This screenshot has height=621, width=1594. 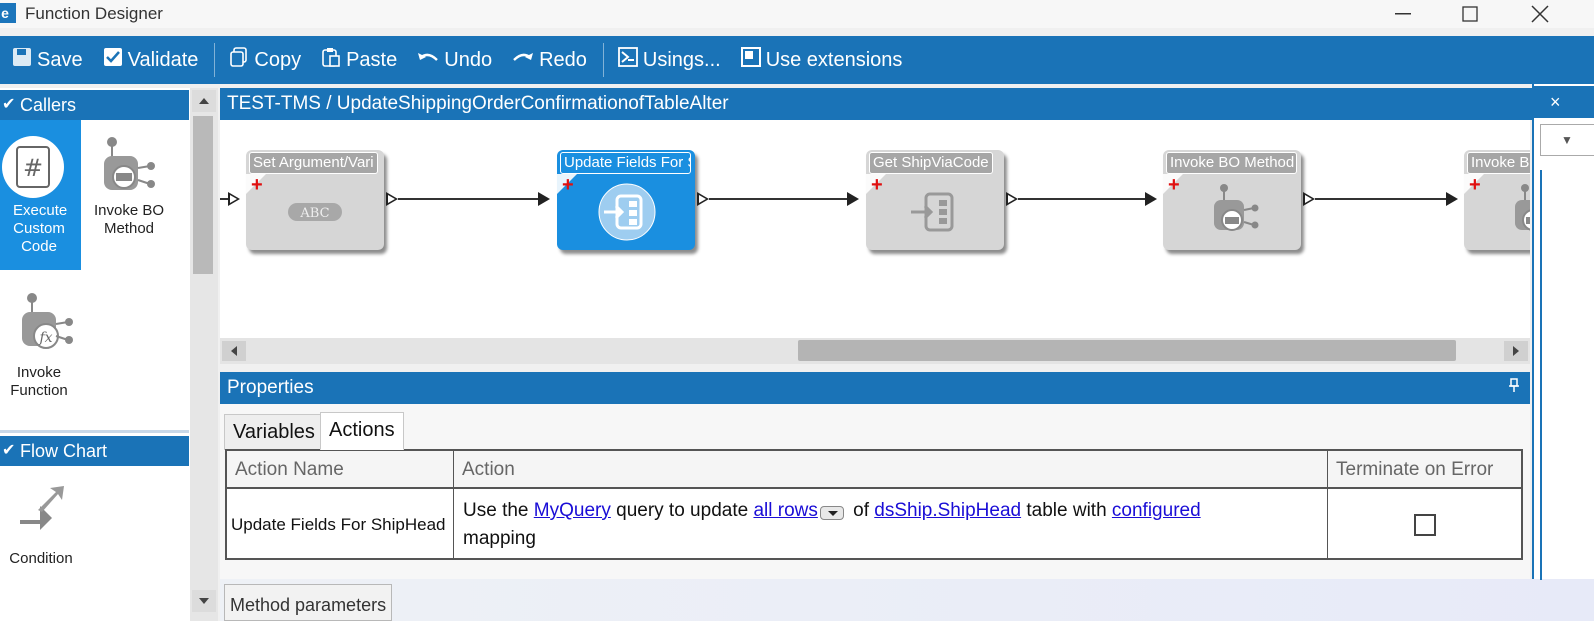 What do you see at coordinates (572, 510) in the screenshot?
I see `query-link: MyQuery` at bounding box center [572, 510].